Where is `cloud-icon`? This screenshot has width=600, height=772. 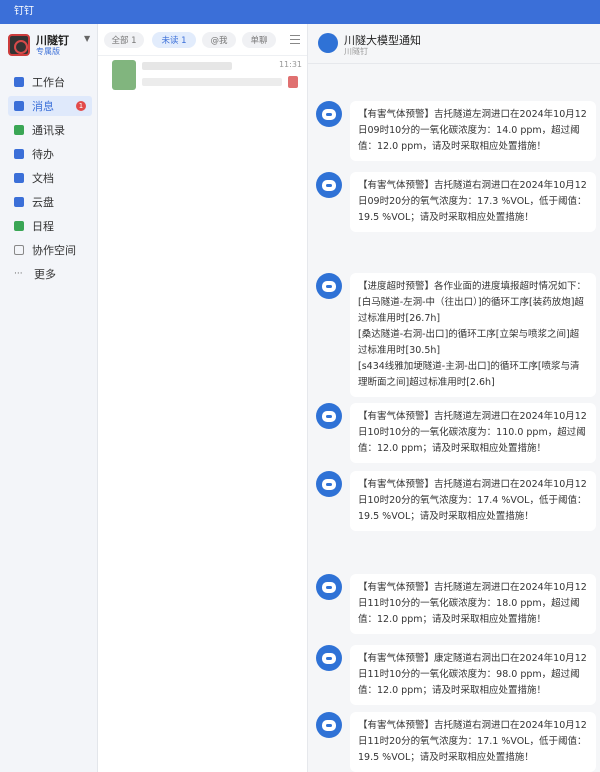
cloud-icon is located at coordinates (19, 202).